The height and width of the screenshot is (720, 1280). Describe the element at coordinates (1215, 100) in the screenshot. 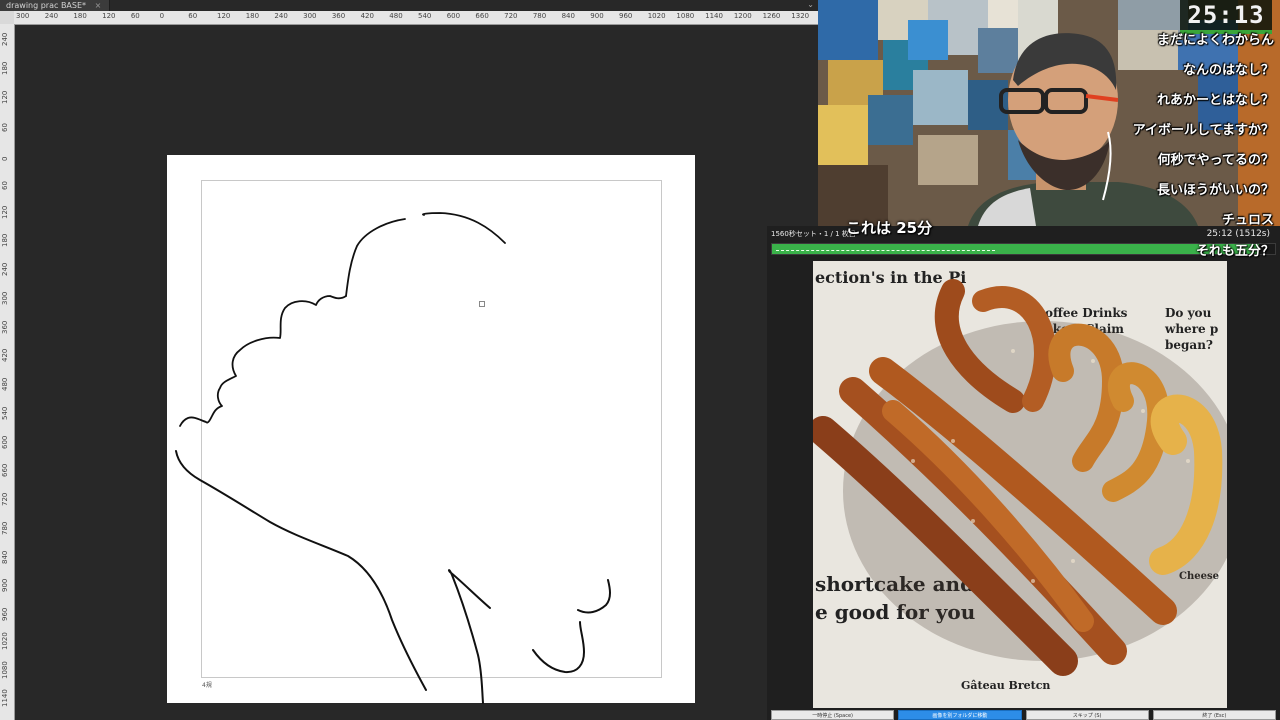

I see `chat-comment: れあかーとはなし？` at that location.